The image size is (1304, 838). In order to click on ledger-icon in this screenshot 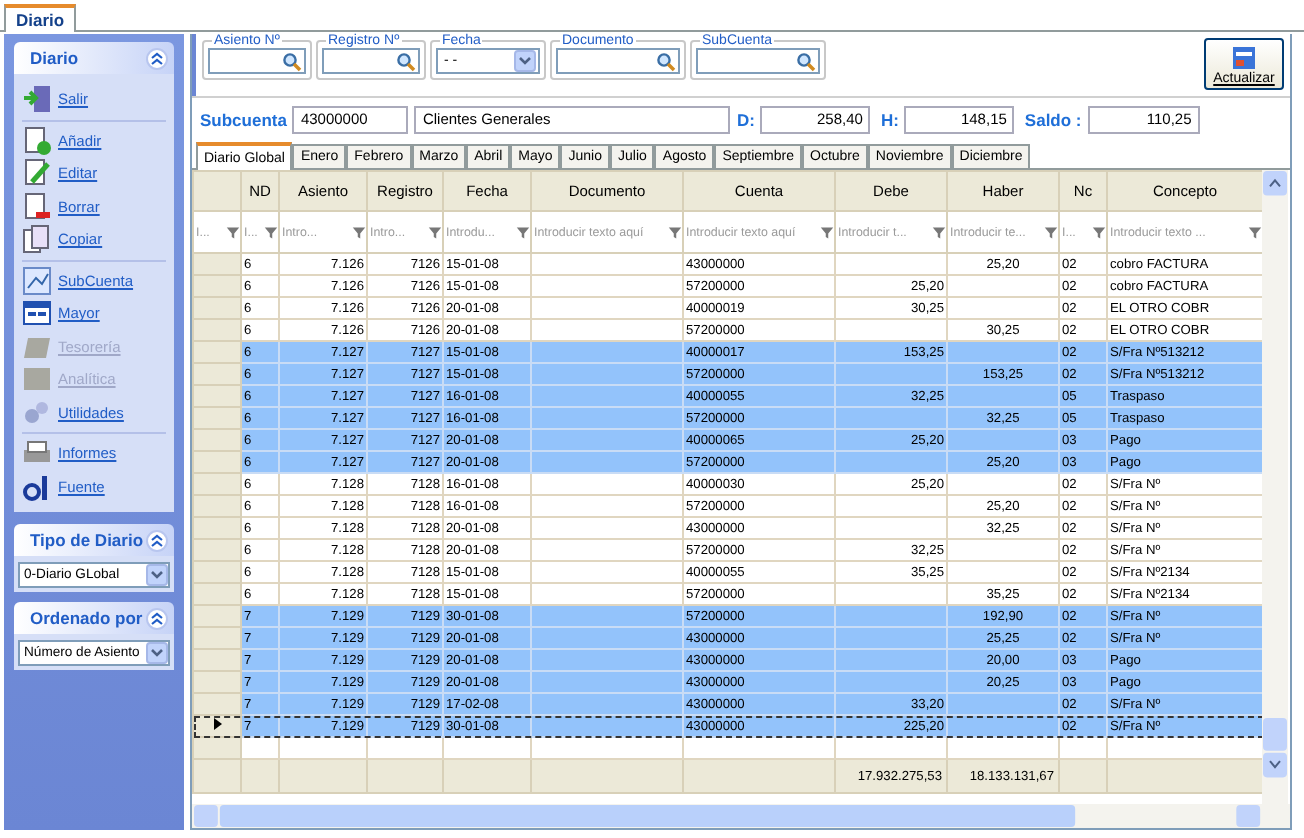, I will do `click(37, 313)`.